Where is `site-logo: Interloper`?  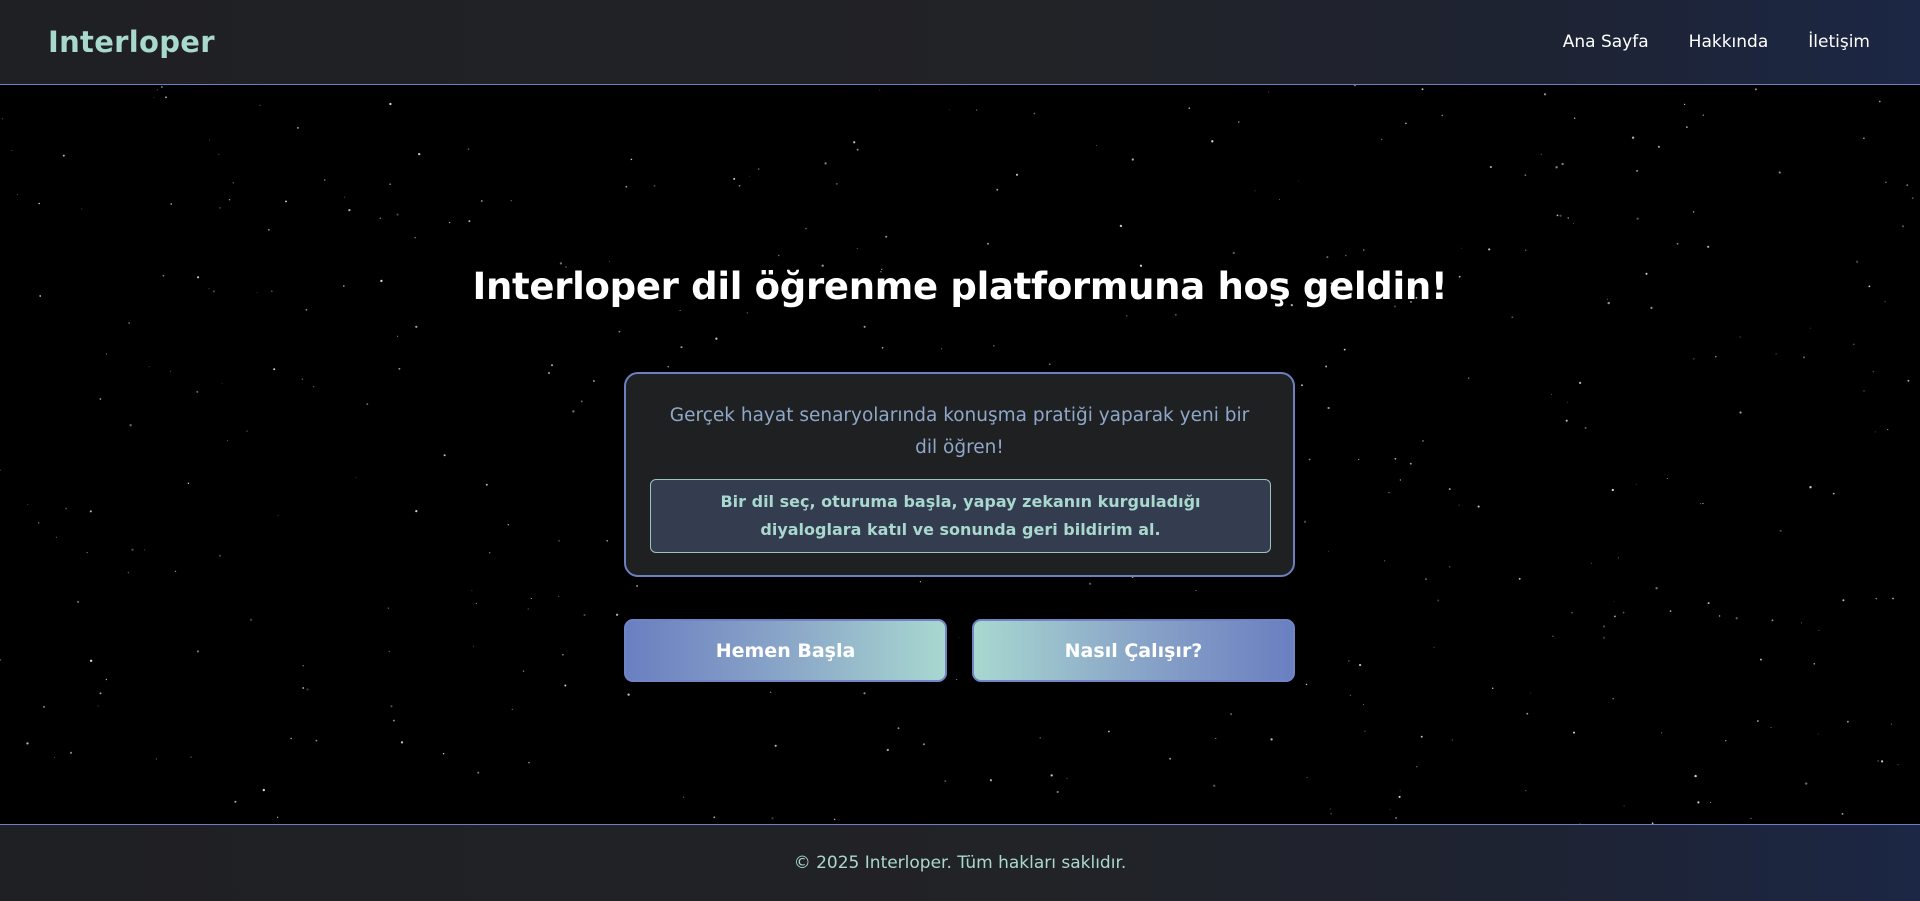 site-logo: Interloper is located at coordinates (131, 42).